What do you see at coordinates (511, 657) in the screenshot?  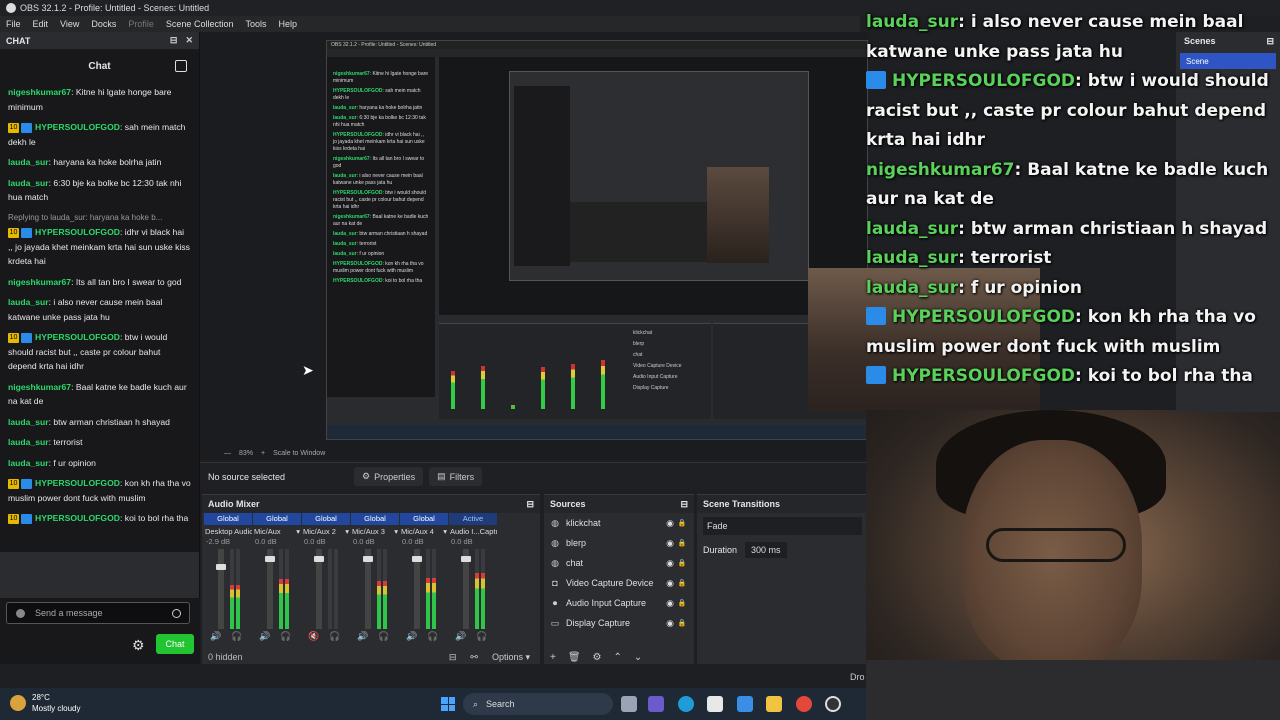 I see `mixer-options-button: Options ▾` at bounding box center [511, 657].